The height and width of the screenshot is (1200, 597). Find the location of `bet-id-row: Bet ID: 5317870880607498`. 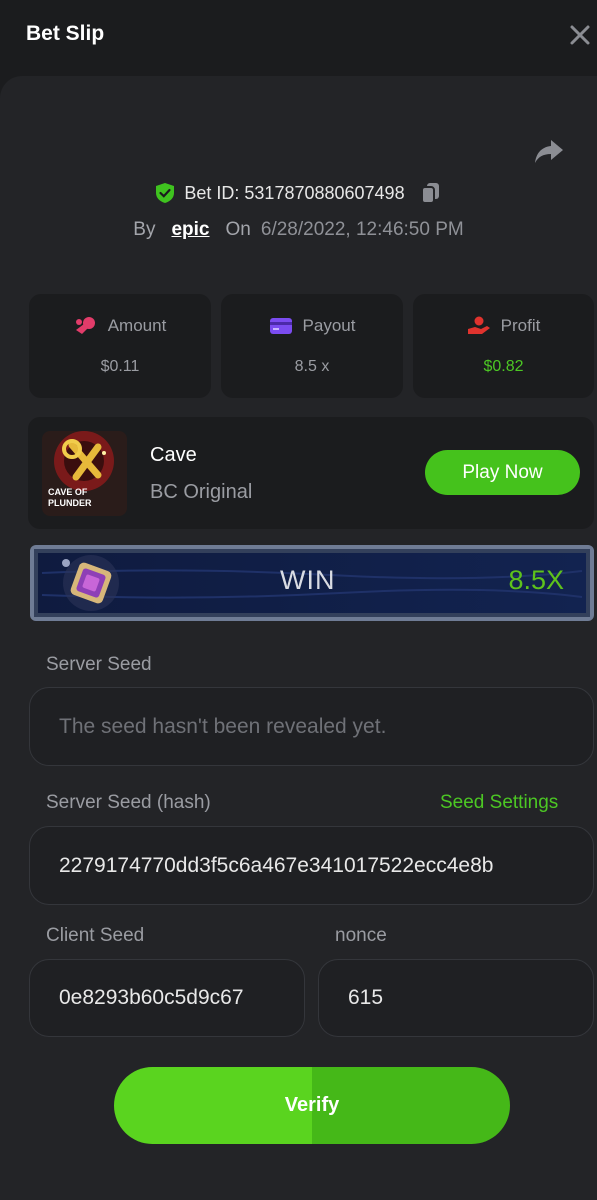

bet-id-row: Bet ID: 5317870880607498 is located at coordinates (298, 193).